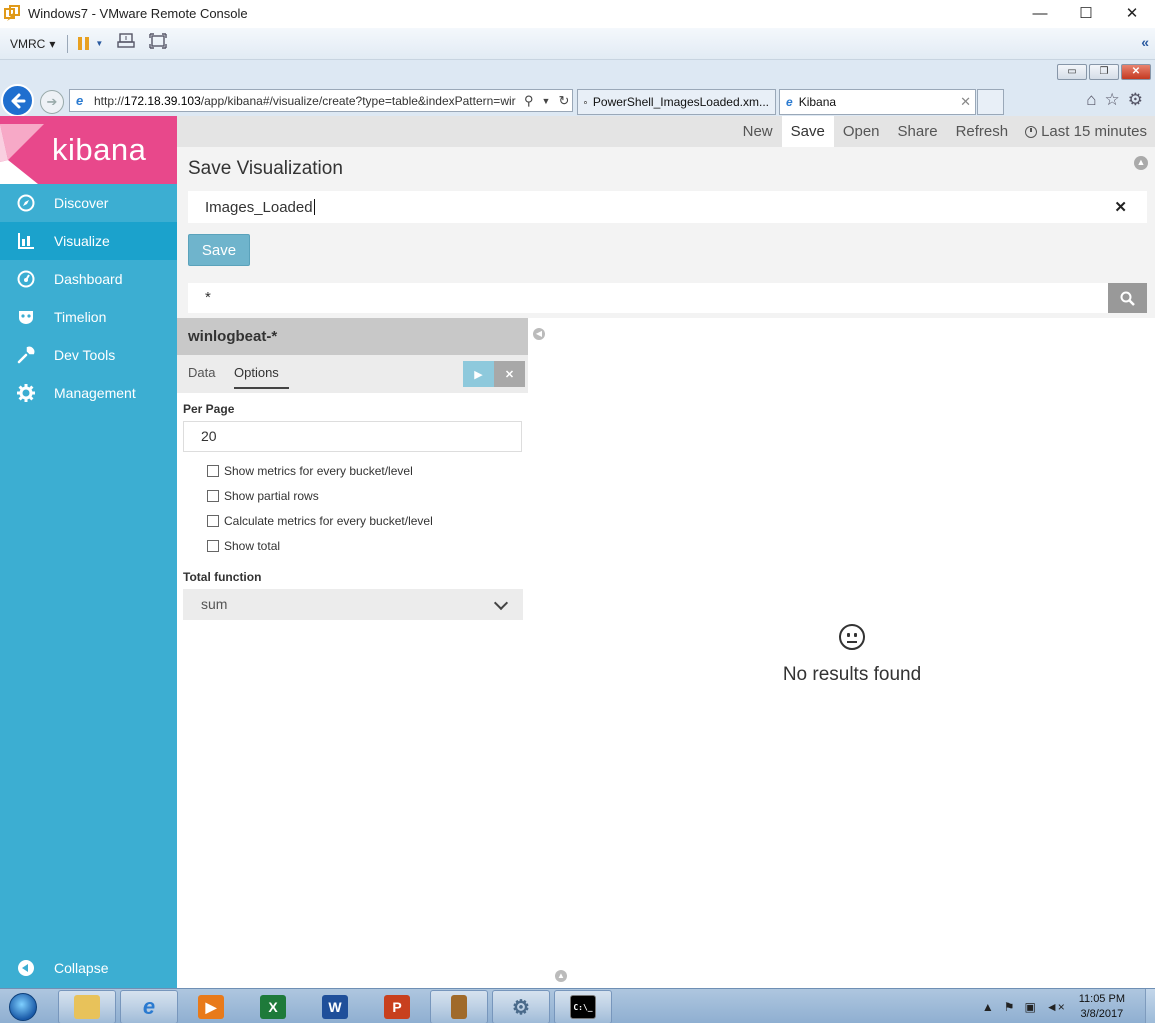 The width and height of the screenshot is (1155, 1023). I want to click on refresh-icon: ↻, so click(563, 101).